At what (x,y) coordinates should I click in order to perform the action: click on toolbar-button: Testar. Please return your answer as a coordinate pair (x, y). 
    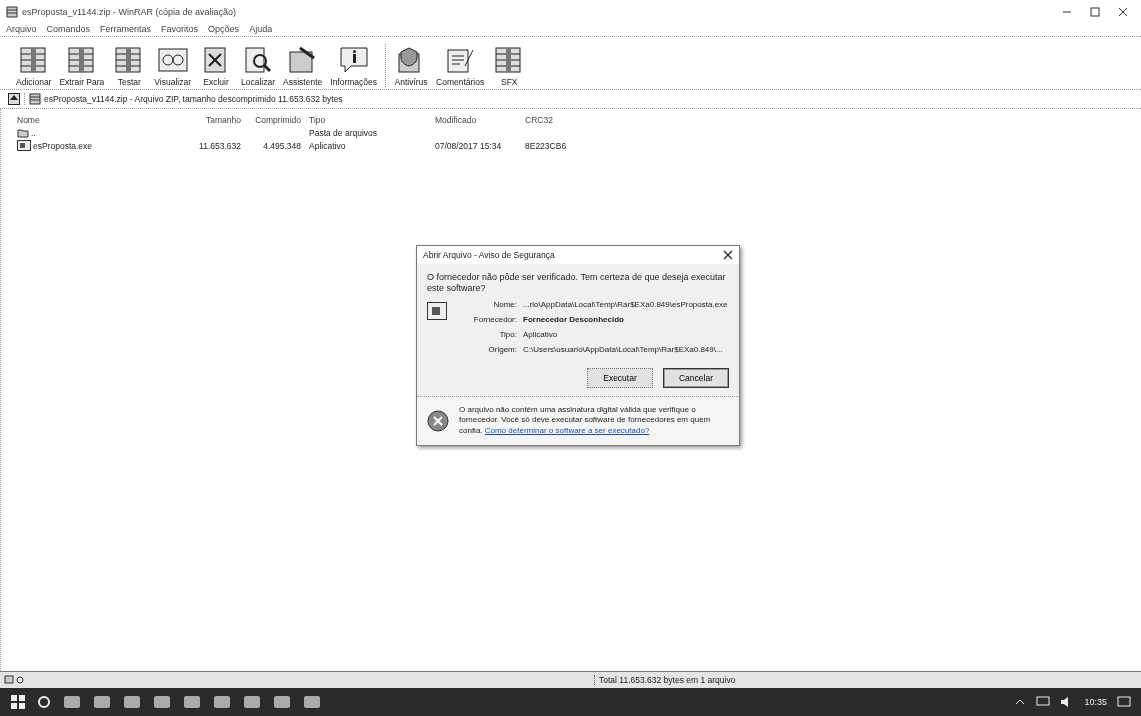
    Looking at the image, I should click on (129, 65).